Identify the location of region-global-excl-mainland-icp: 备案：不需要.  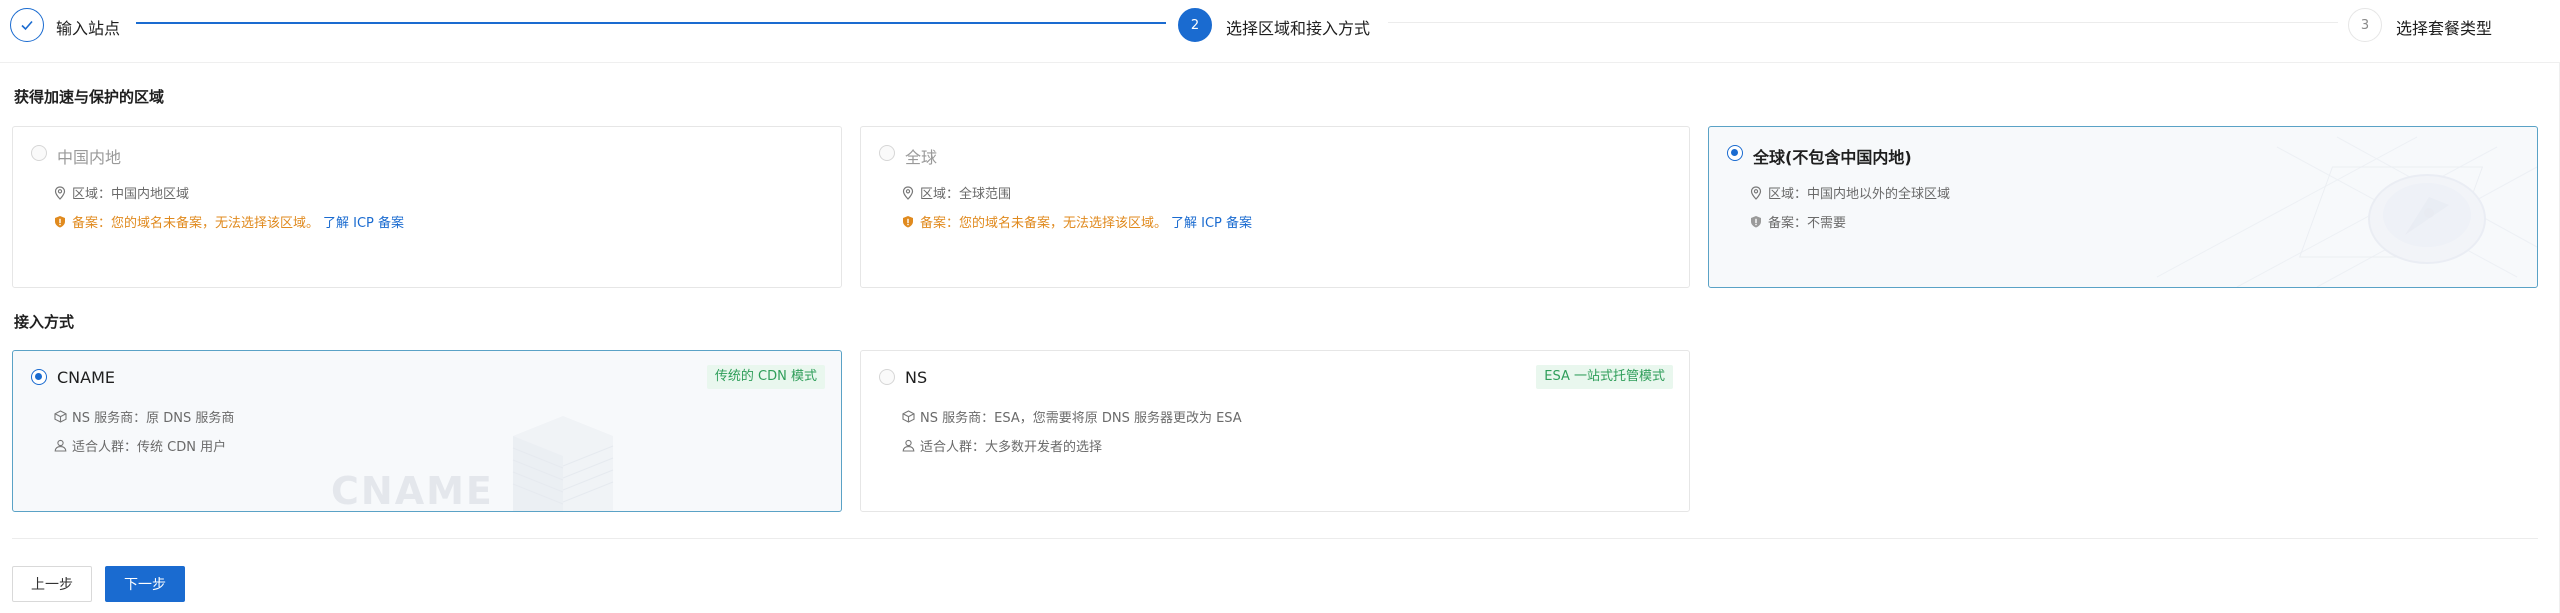
(1807, 223).